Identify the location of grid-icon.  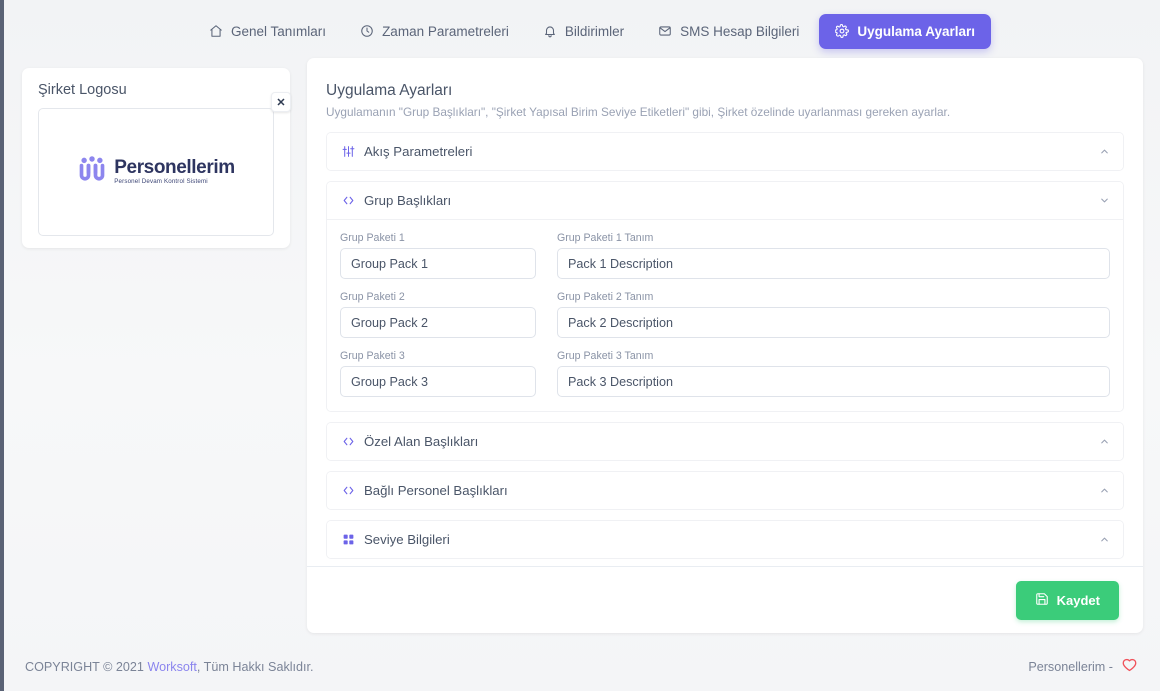
(348, 539).